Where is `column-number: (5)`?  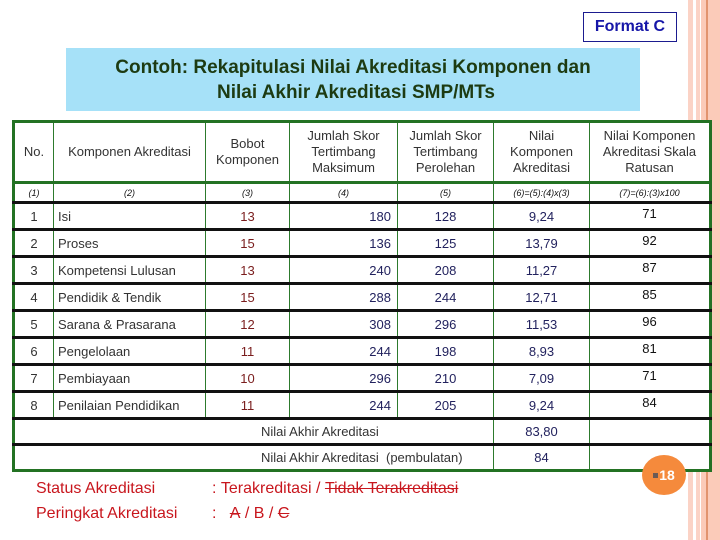 column-number: (5) is located at coordinates (445, 193).